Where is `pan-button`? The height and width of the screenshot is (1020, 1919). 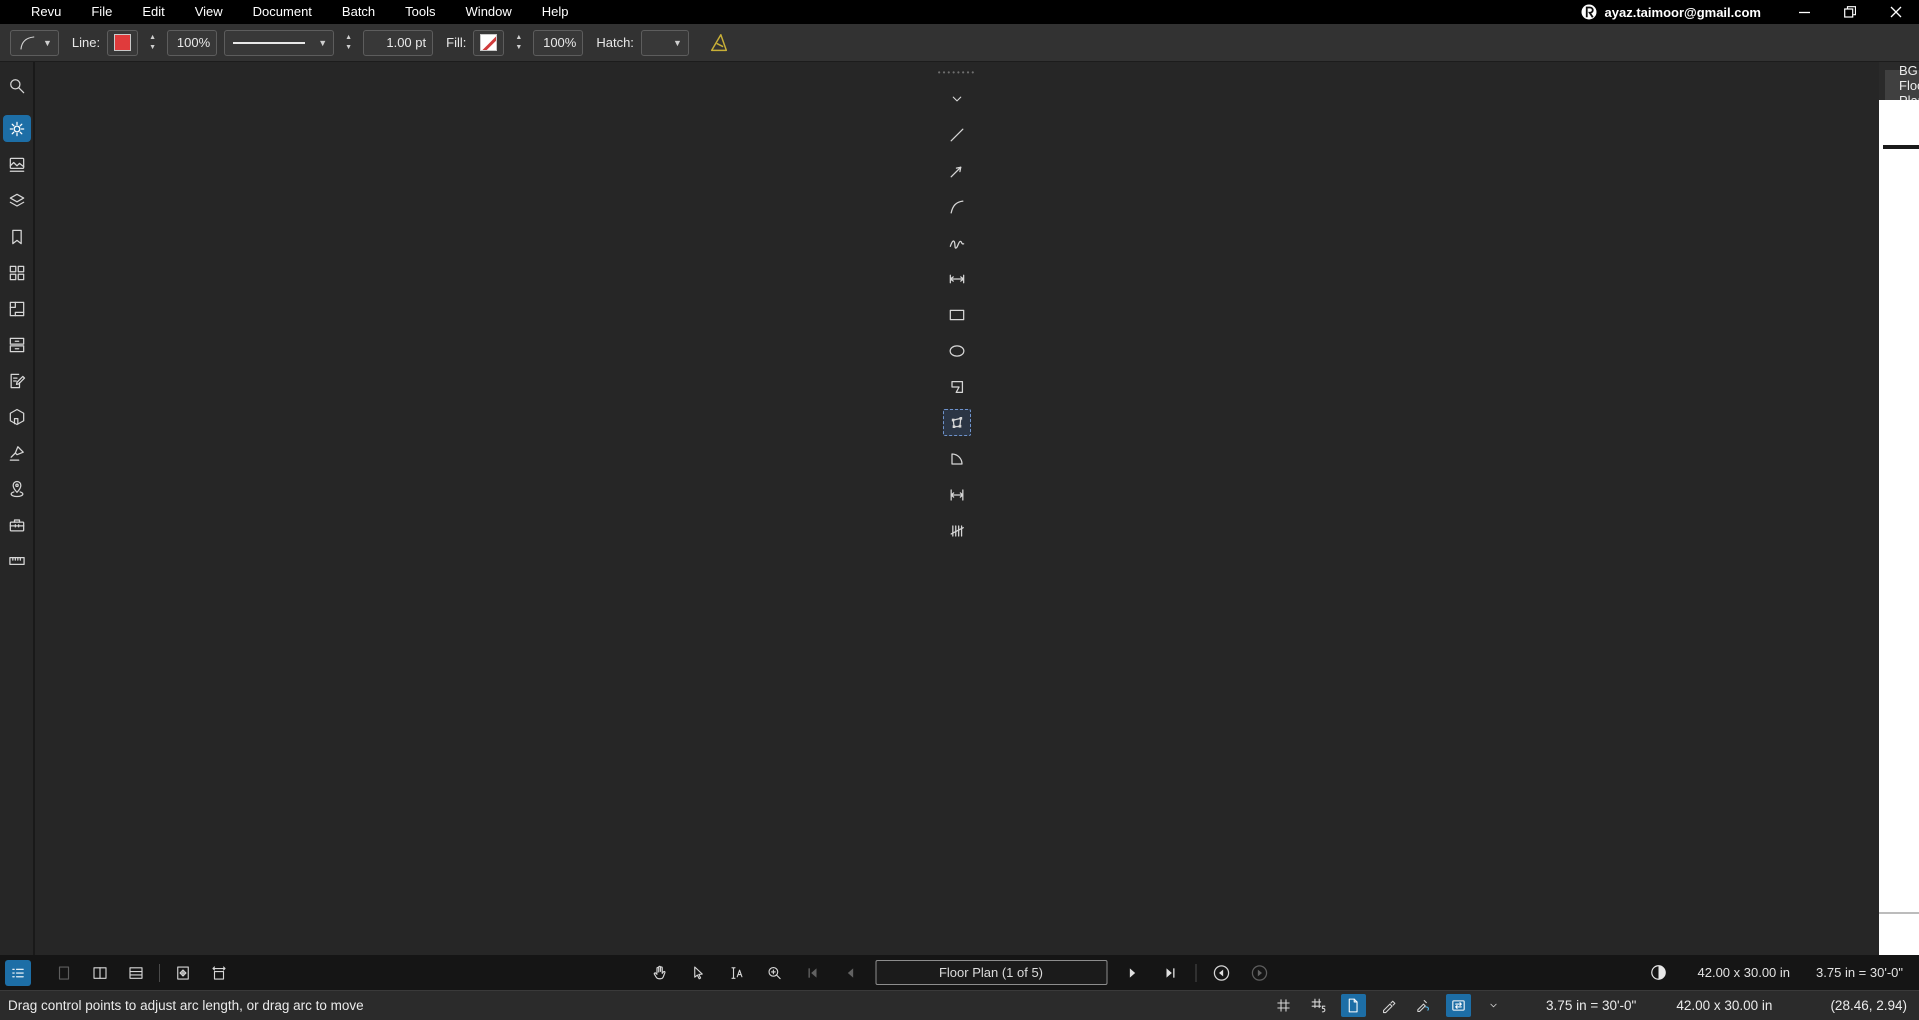
pan-button is located at coordinates (660, 973).